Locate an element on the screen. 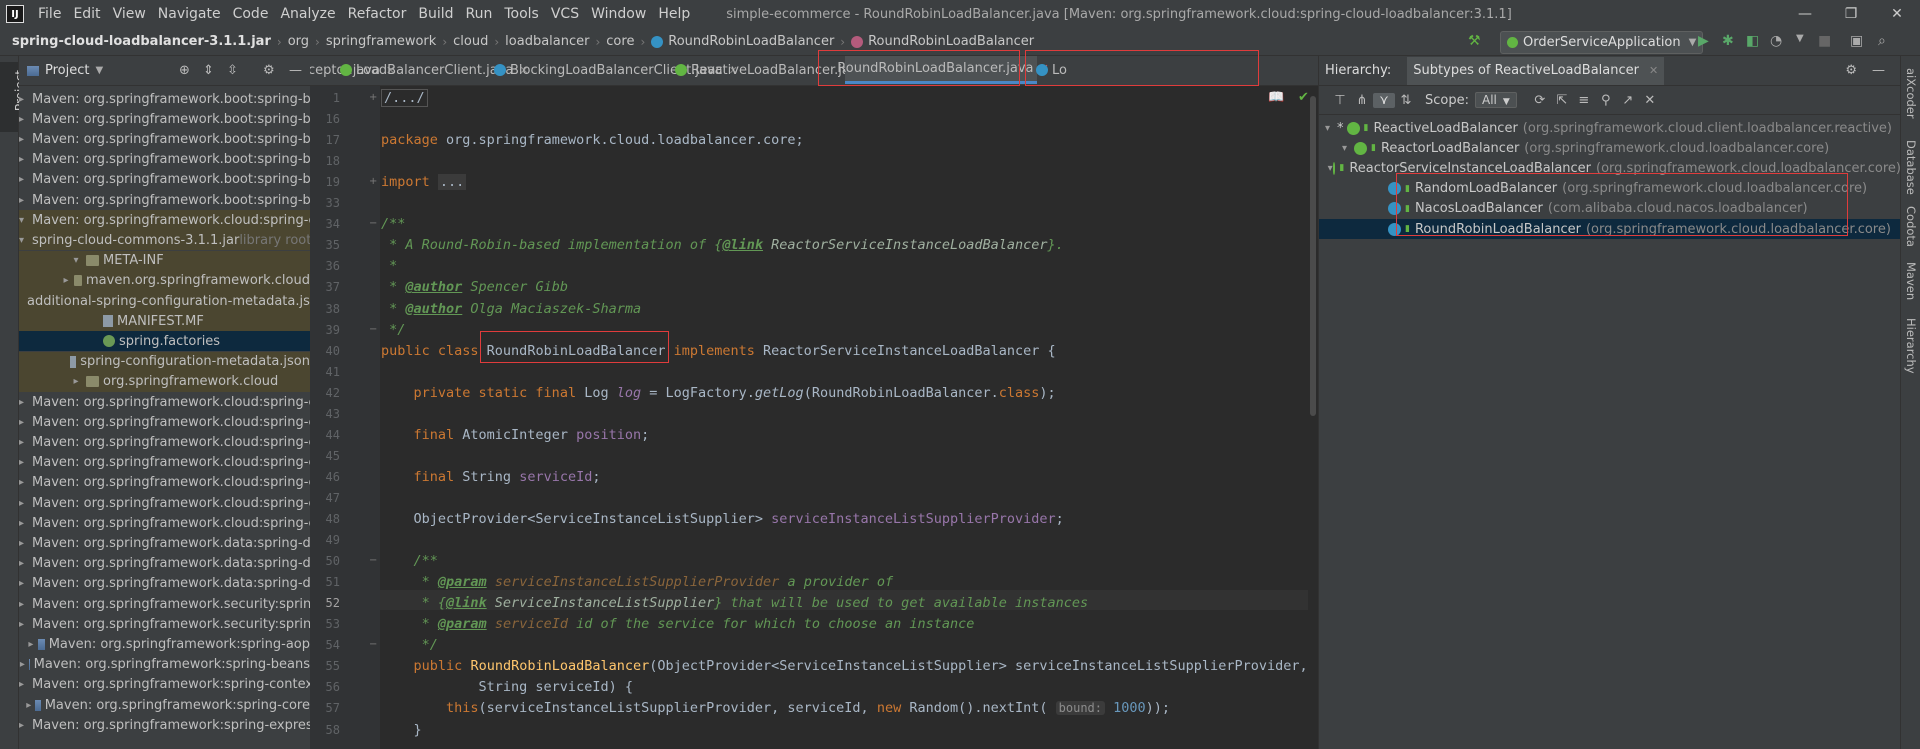  breadcrumb-springframework: springframework is located at coordinates (381, 41).